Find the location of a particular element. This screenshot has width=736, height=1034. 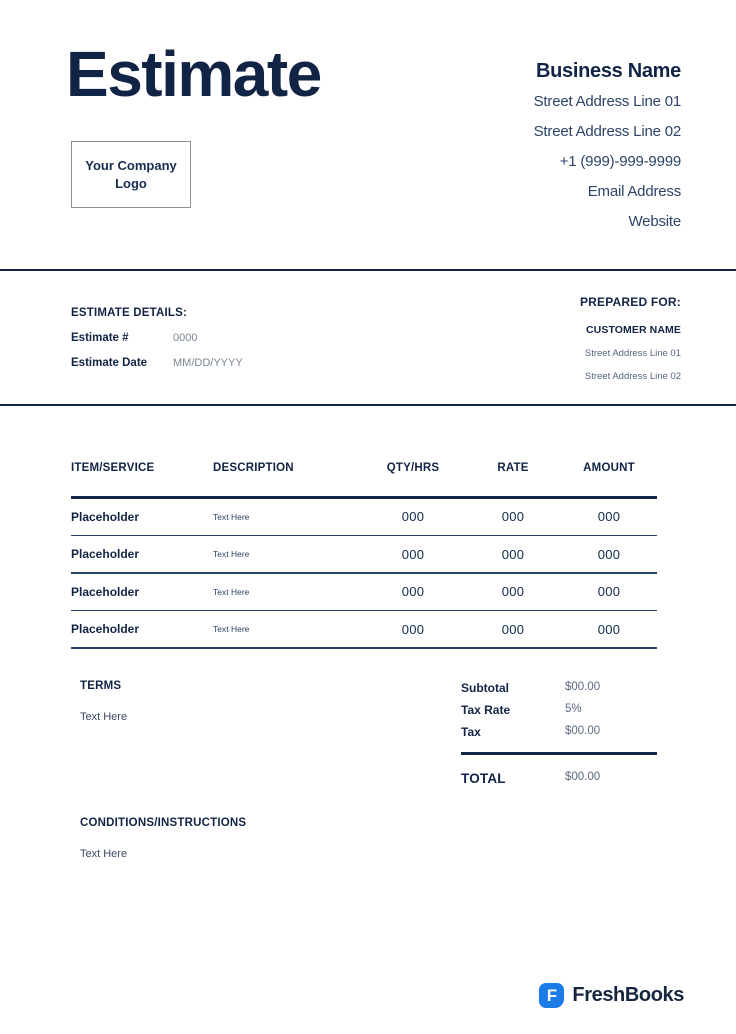

table-row-rule is located at coordinates (364, 648).